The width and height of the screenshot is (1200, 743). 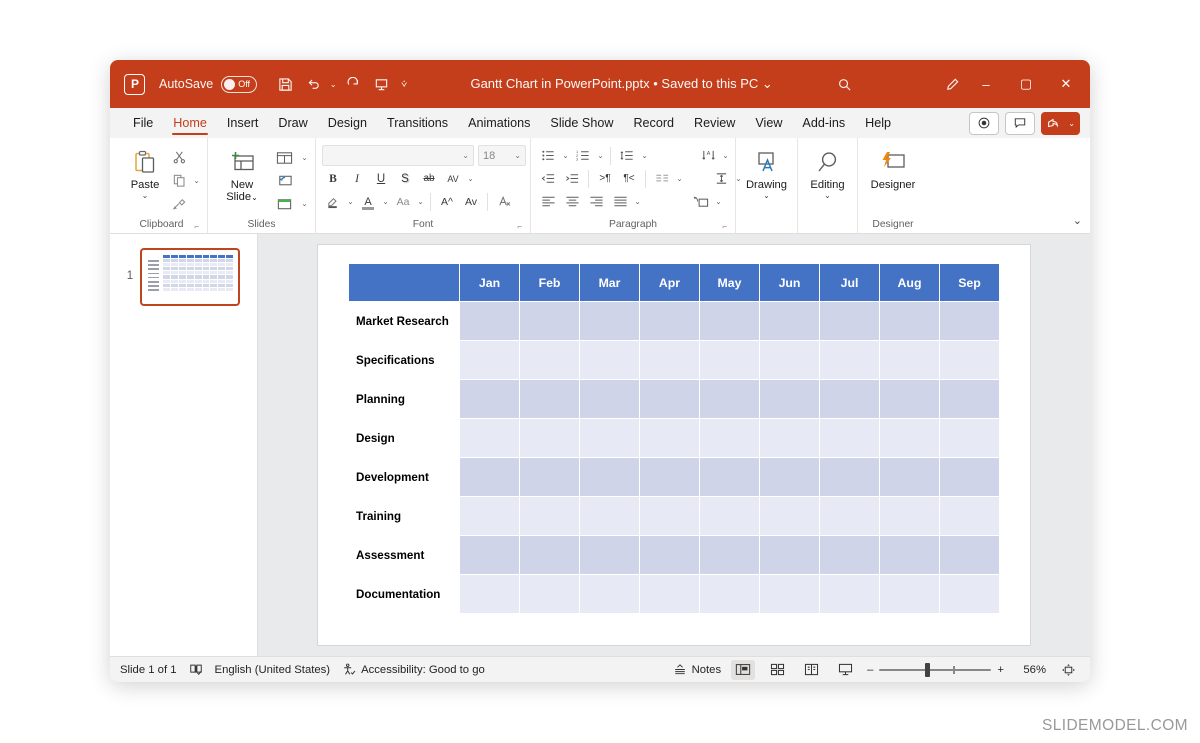 What do you see at coordinates (893, 168) in the screenshot?
I see `designer-button: Designer` at bounding box center [893, 168].